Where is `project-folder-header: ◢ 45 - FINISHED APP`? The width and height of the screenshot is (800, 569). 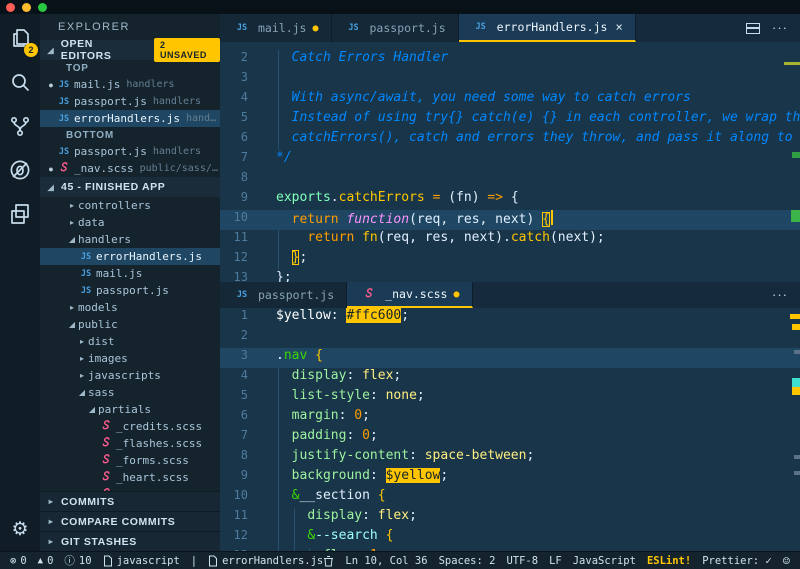 project-folder-header: ◢ 45 - FINISHED APP is located at coordinates (130, 187).